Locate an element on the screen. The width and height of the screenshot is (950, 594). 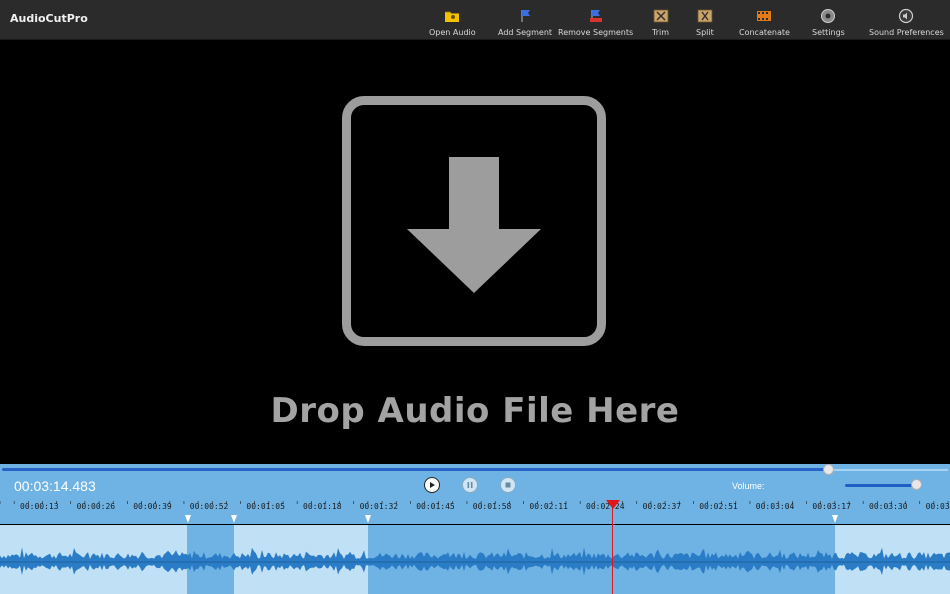
pause-icon is located at coordinates (470, 485).